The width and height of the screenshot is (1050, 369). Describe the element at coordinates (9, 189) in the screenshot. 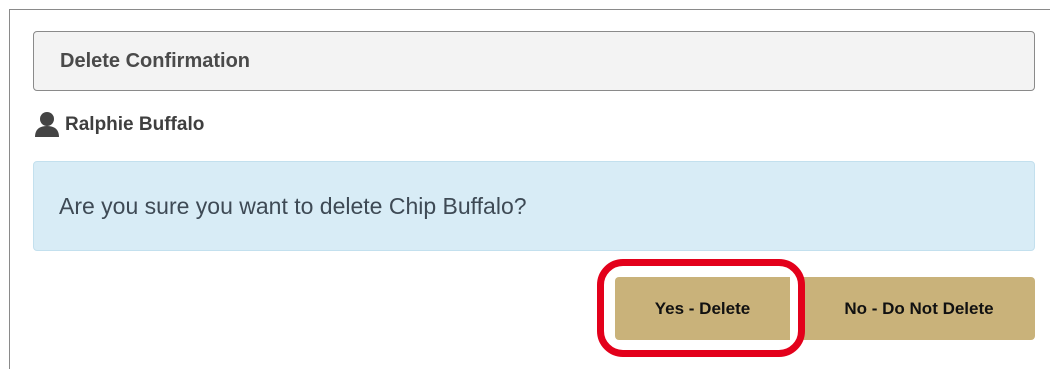

I see `frame-left-border` at that location.